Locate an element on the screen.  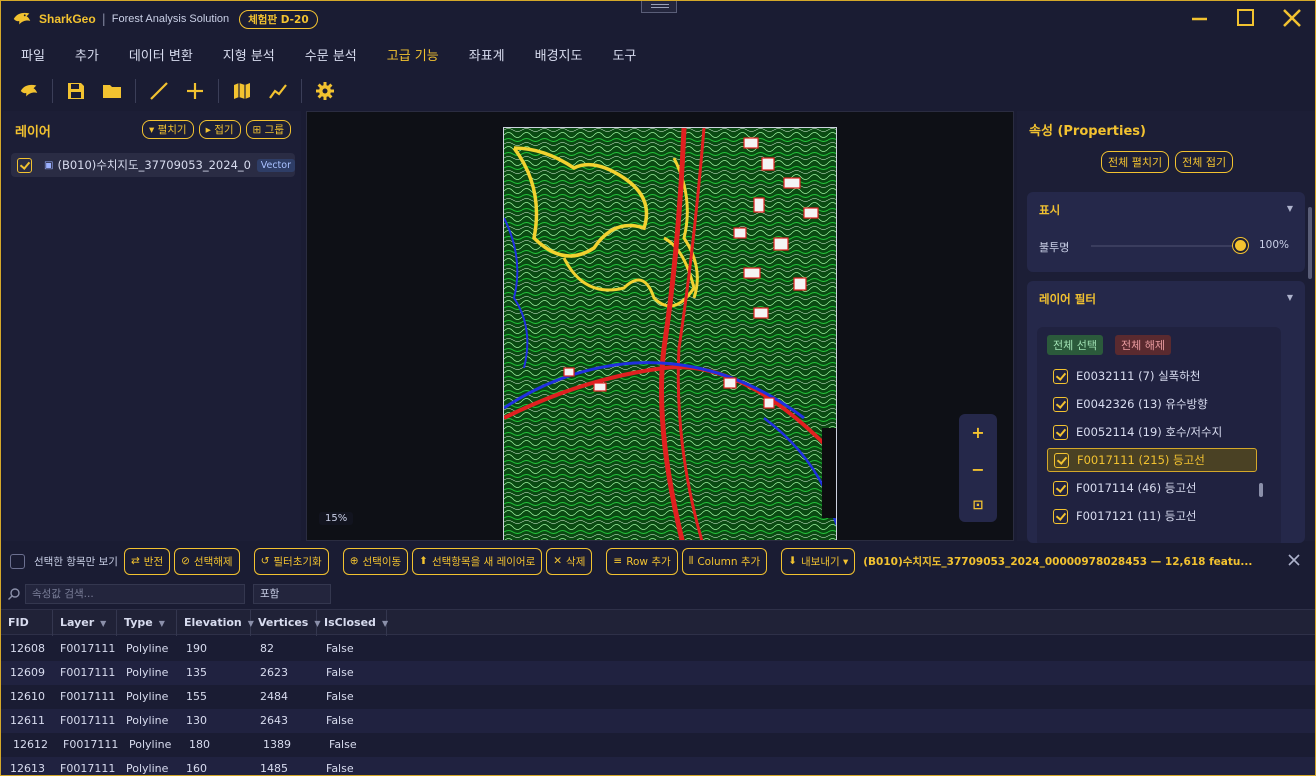
profile-chart-button is located at coordinates (278, 91).